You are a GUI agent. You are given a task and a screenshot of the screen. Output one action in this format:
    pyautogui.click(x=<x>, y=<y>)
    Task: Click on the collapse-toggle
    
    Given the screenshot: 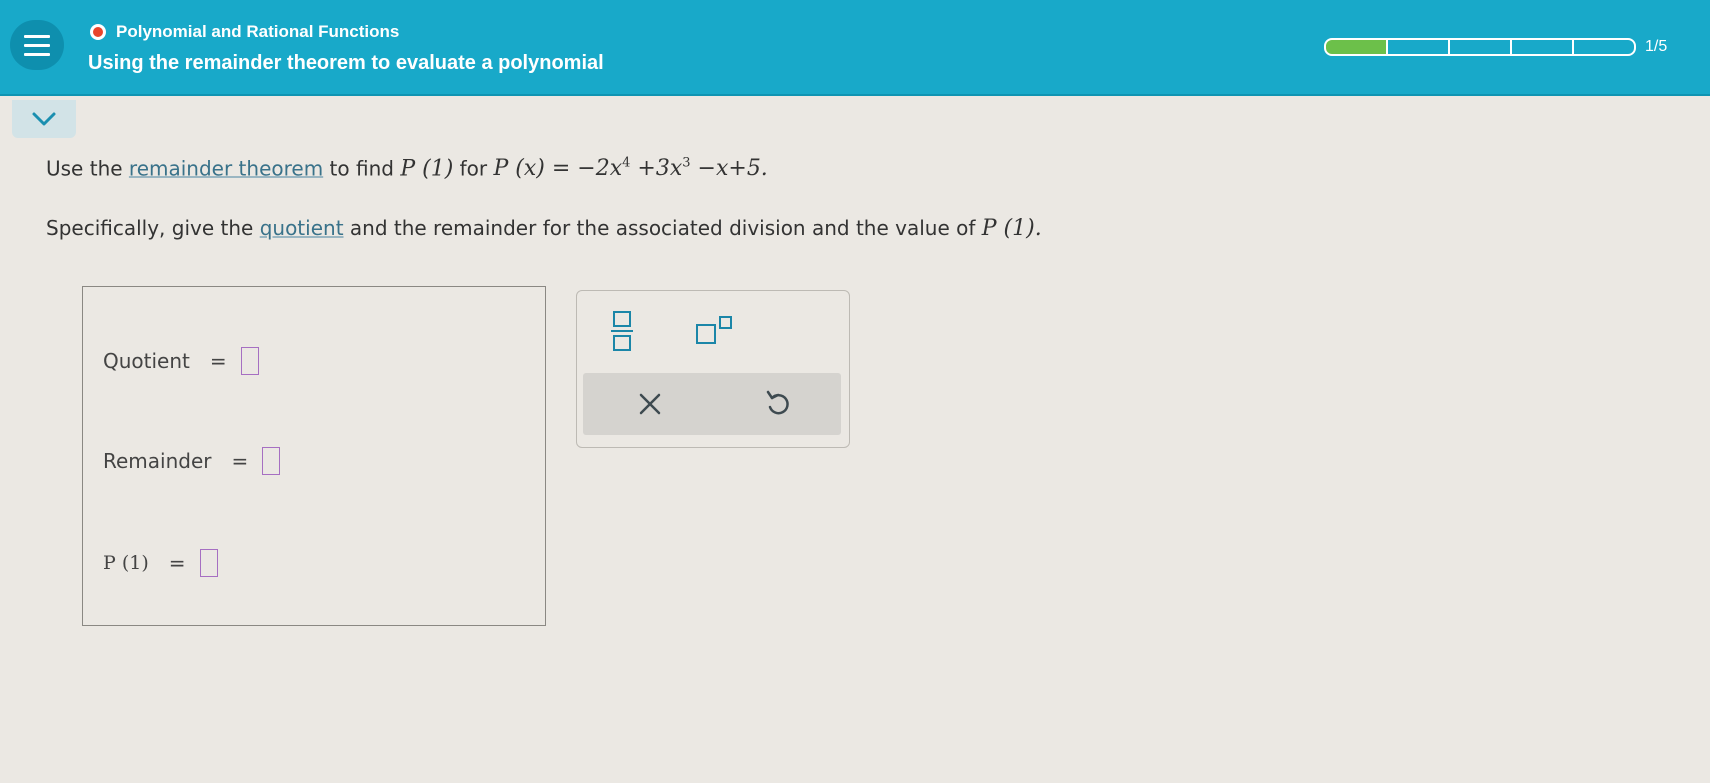 What is the action you would take?
    pyautogui.click(x=44, y=119)
    